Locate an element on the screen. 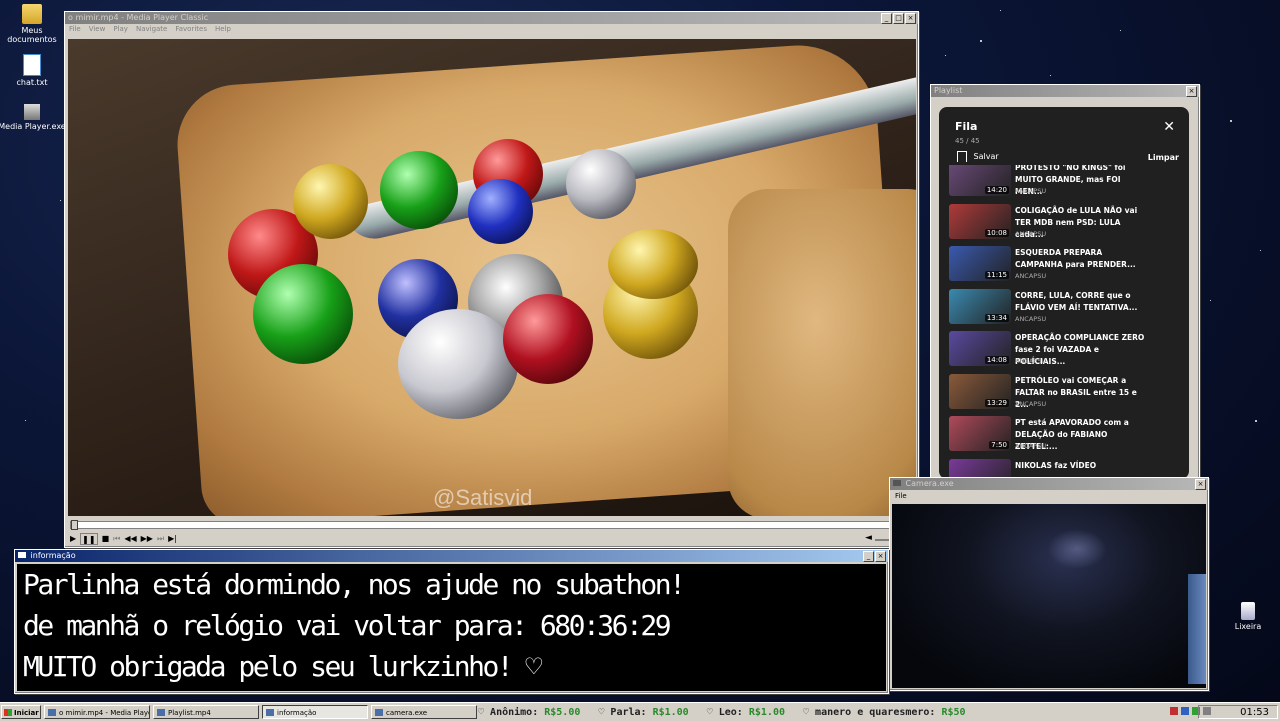 This screenshot has height=721, width=1280. ticker-entry: ♡ manero e quaresmero: R$50 is located at coordinates (884, 712).